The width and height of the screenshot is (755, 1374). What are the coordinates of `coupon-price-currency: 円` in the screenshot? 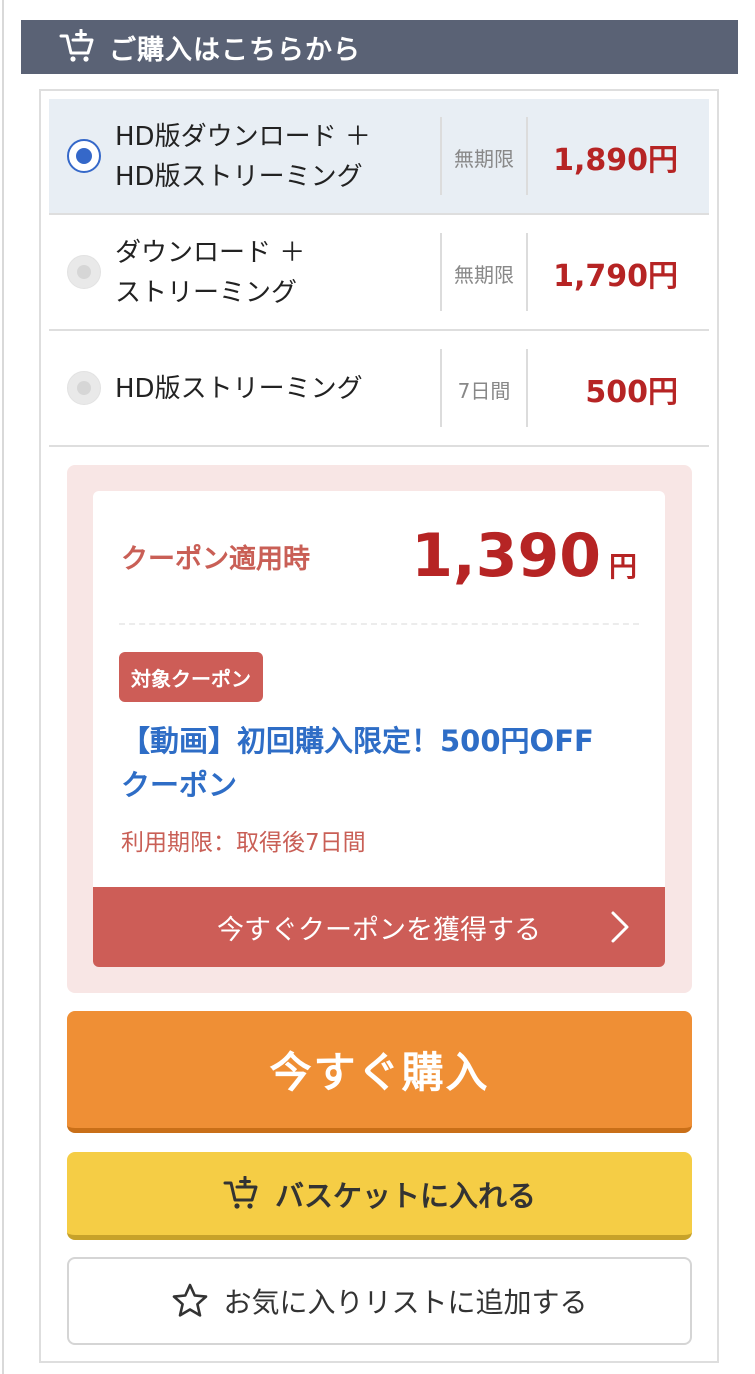 It's located at (622, 566).